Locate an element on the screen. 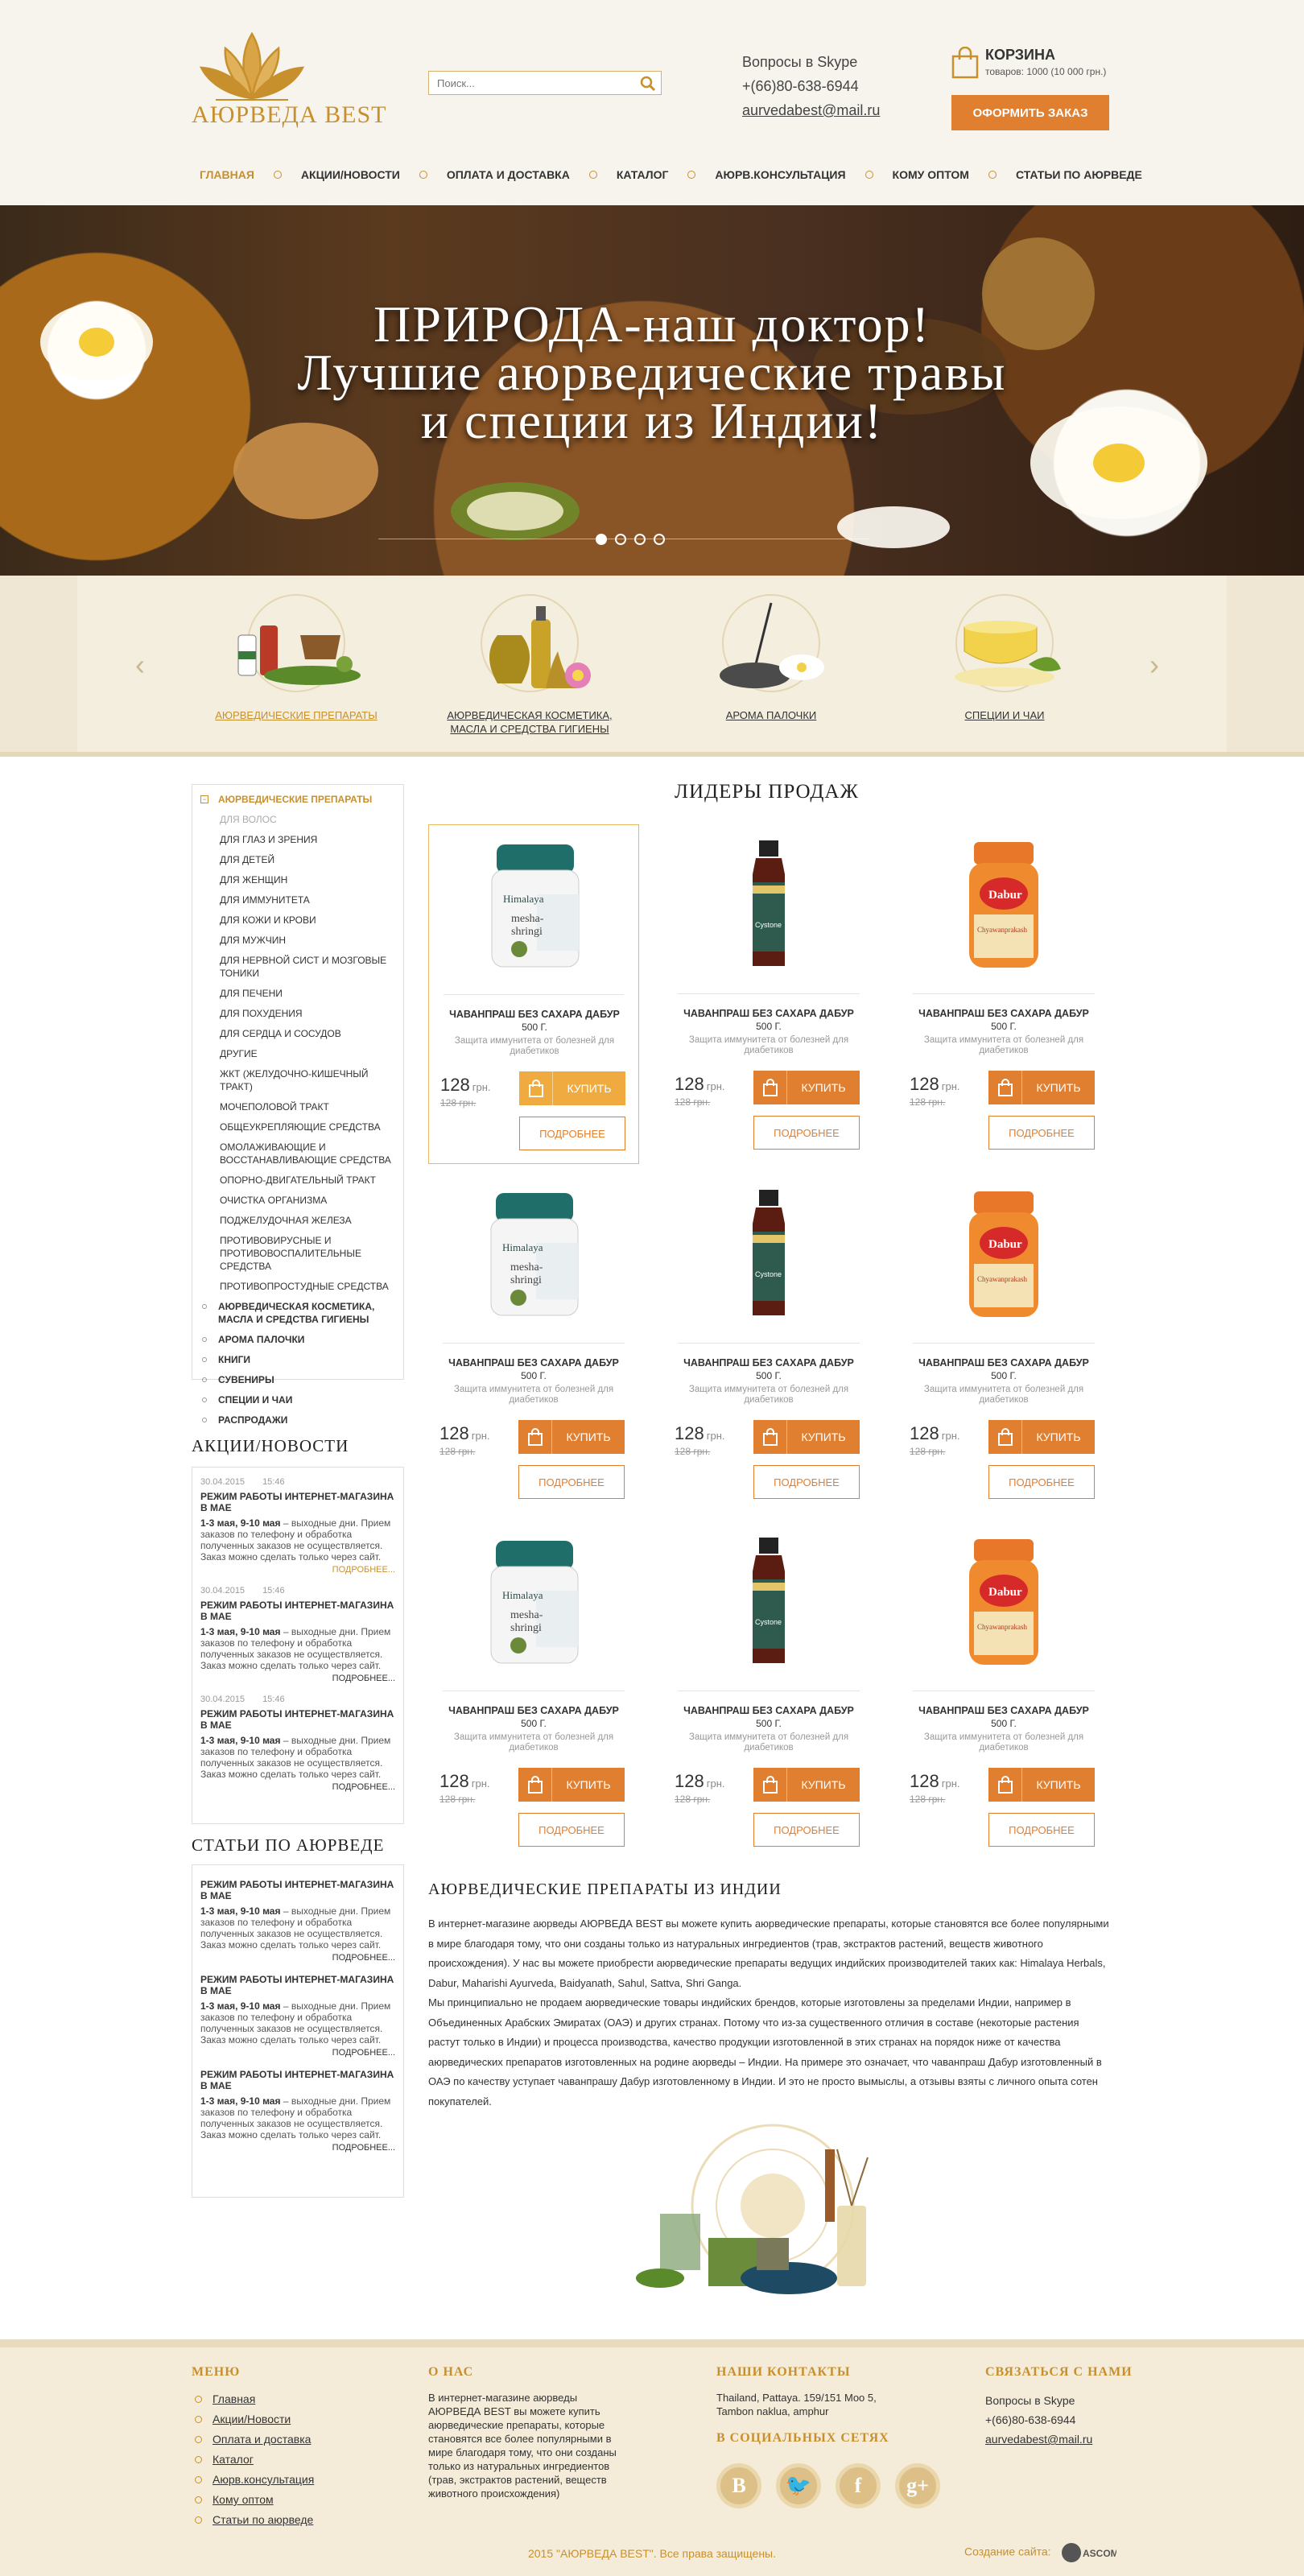 This screenshot has height=2576, width=1304. category-menu-open-item: − АЮРВЕДИЧЕСКИЕ ПРЕПАРАТЫ is located at coordinates (297, 799).